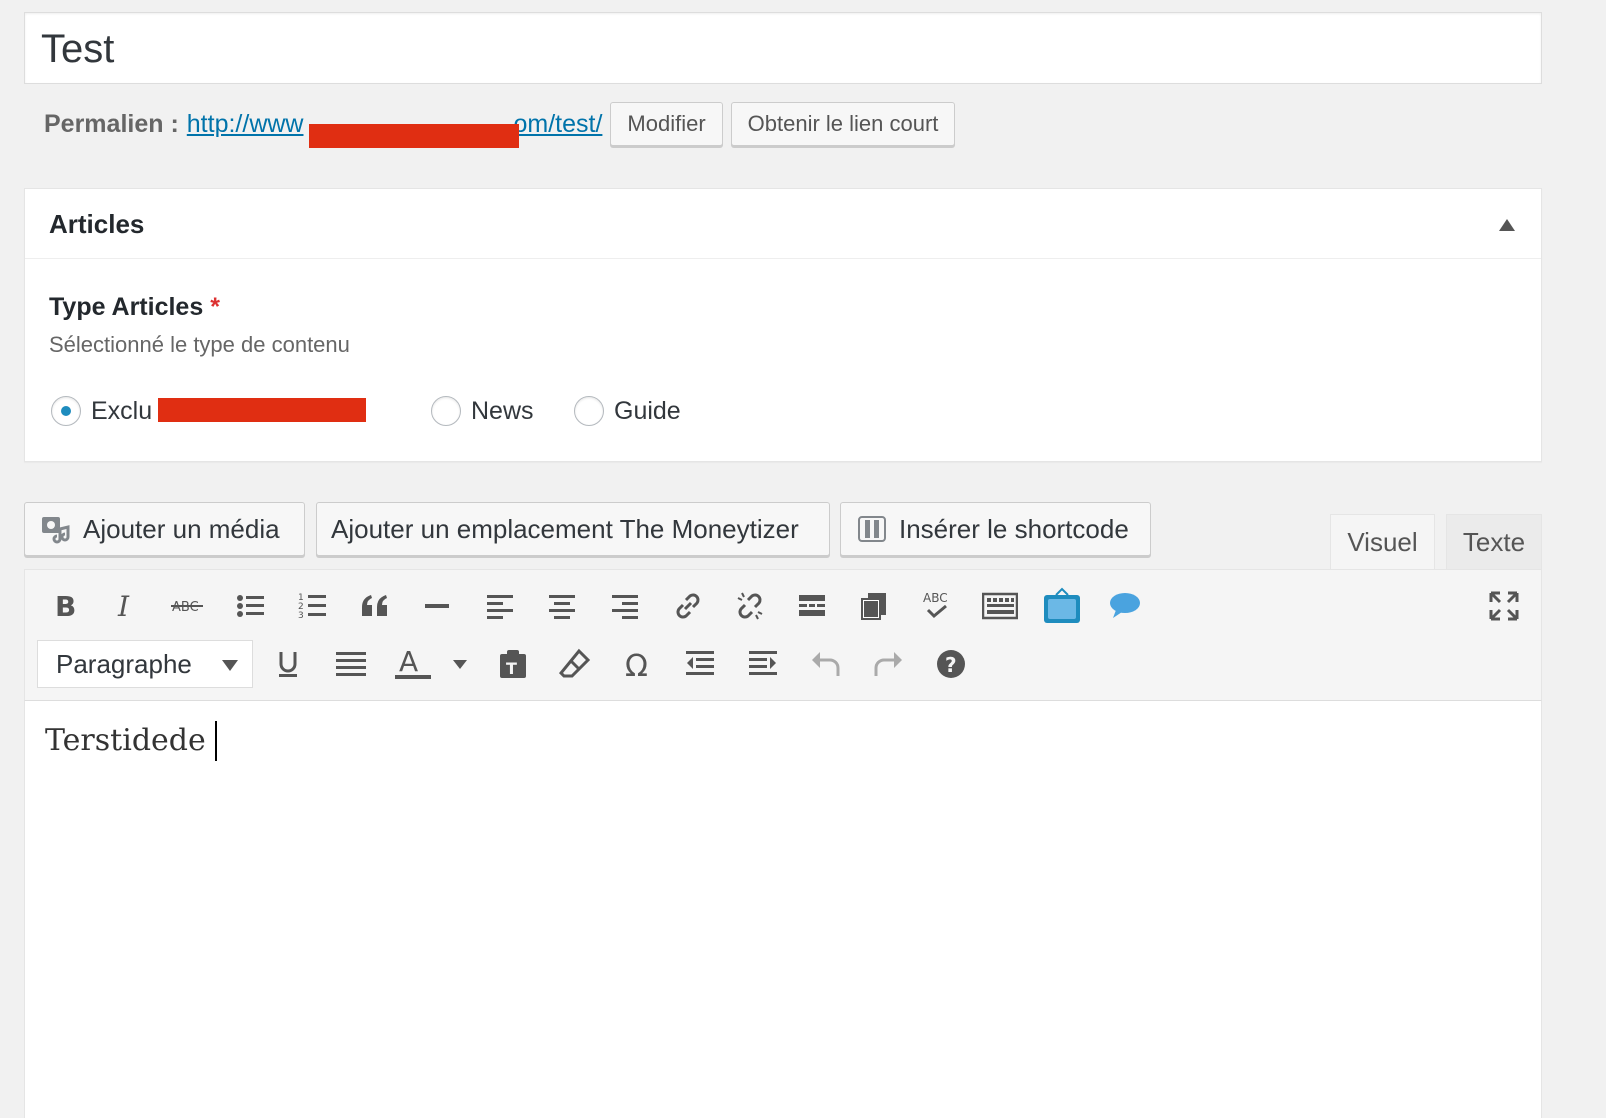  I want to click on post-title-text: Test, so click(78, 49).